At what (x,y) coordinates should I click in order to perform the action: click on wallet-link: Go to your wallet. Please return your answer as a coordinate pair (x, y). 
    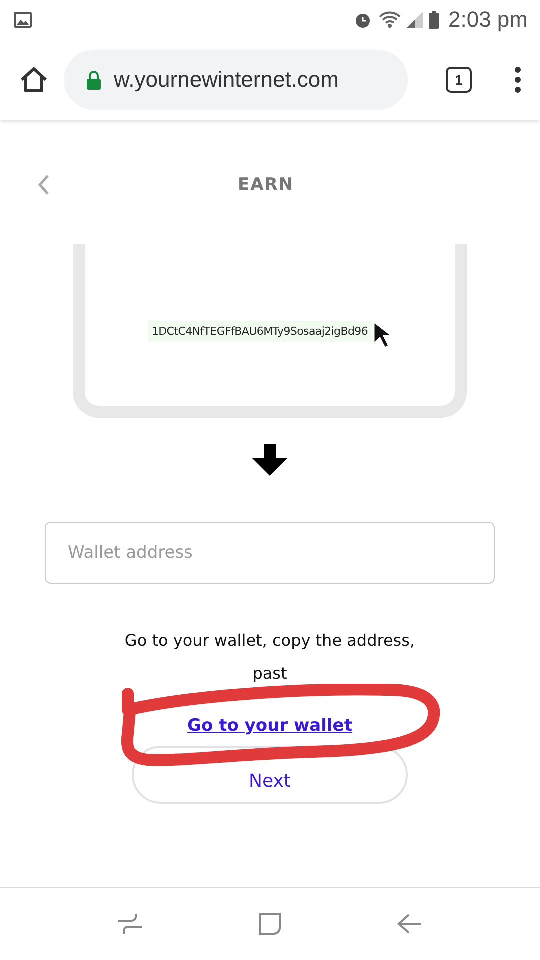
    Looking at the image, I should click on (270, 726).